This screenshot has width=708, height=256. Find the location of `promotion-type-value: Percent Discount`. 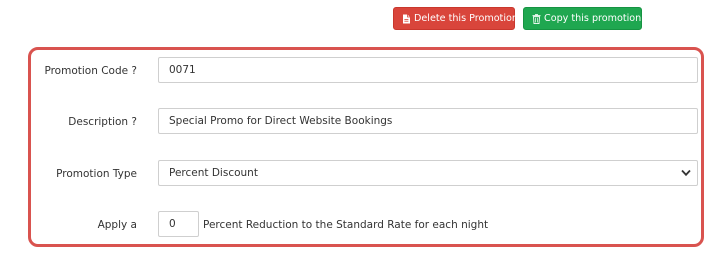

promotion-type-value: Percent Discount is located at coordinates (213, 173).